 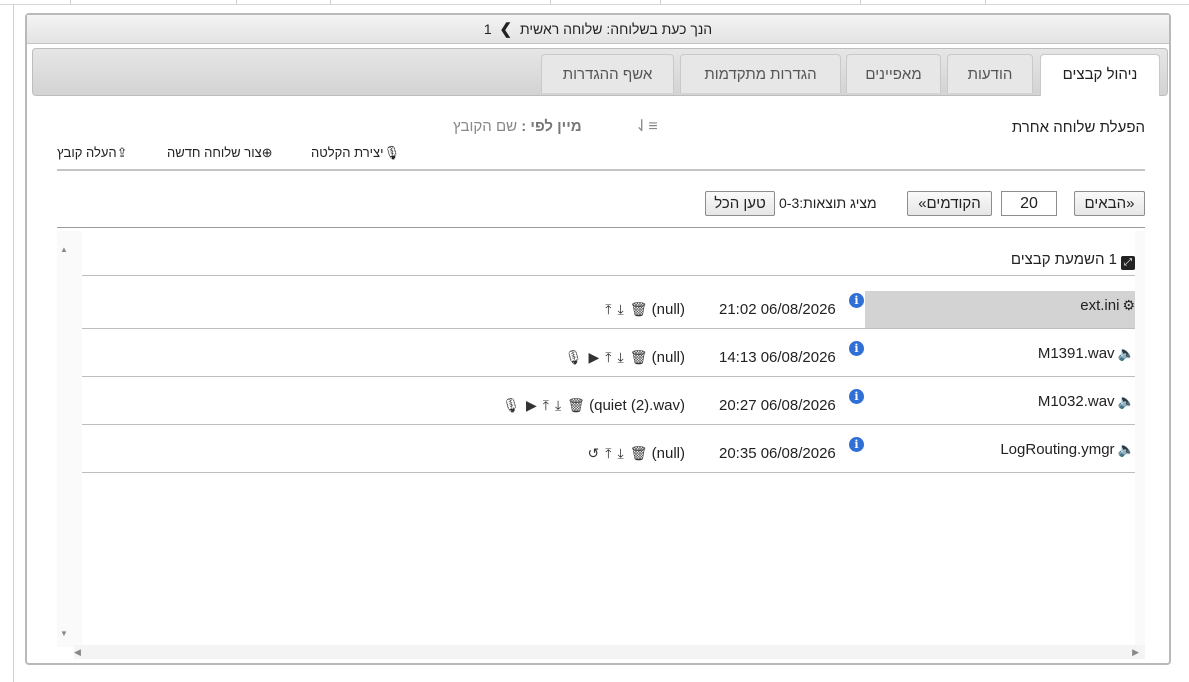 I want to click on file-actions: (null) 🗑 ⤓ ⤒ ▶ 🎙, so click(x=622, y=357).